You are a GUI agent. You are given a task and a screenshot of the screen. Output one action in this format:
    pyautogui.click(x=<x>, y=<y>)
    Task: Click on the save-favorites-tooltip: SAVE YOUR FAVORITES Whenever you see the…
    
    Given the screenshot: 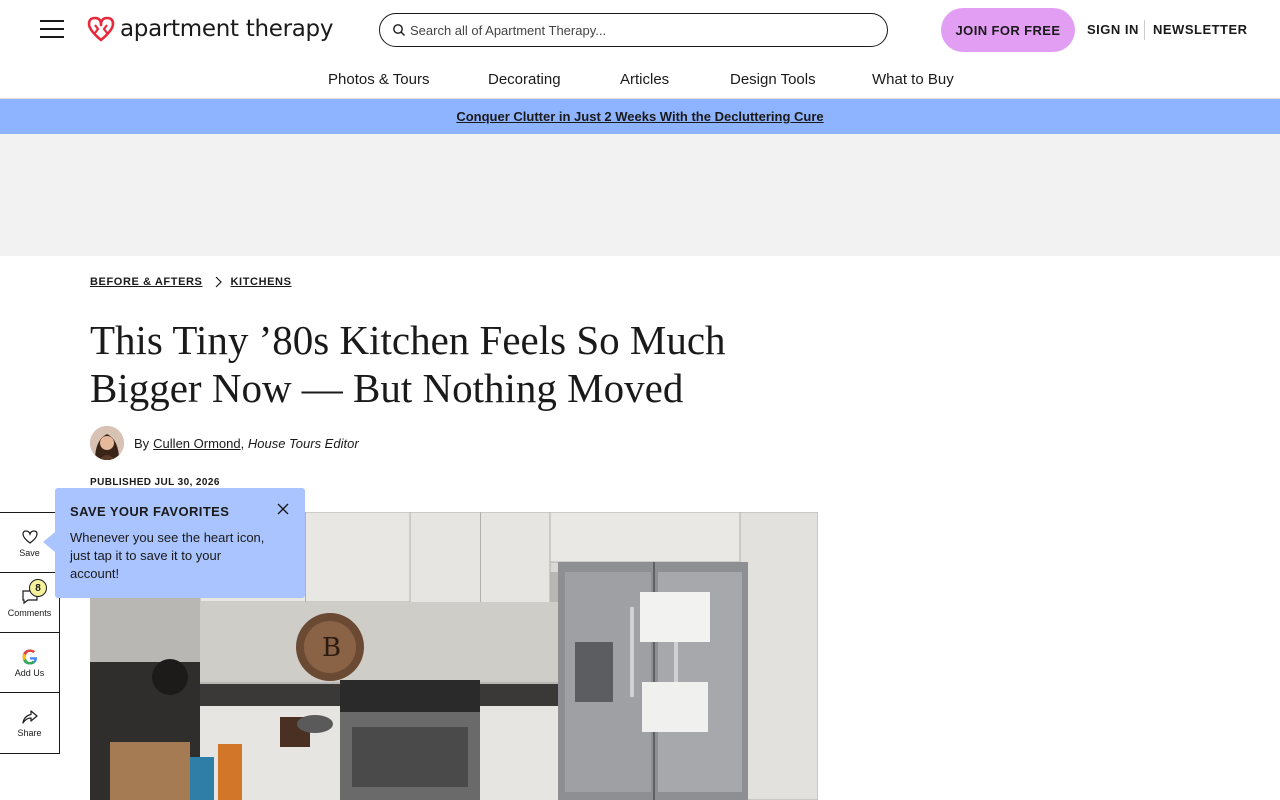 What is the action you would take?
    pyautogui.click(x=174, y=543)
    